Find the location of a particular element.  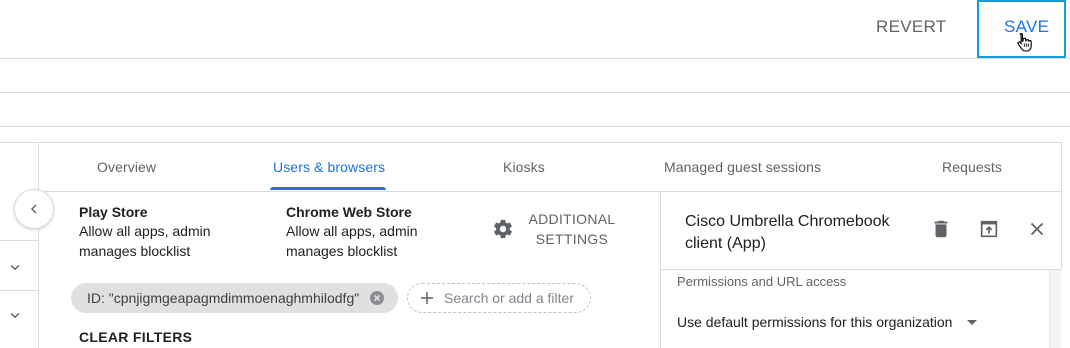

id-filter-chip: ID: "cpnjigmgeapagmdimmoenaghmhilodfg" is located at coordinates (234, 298).